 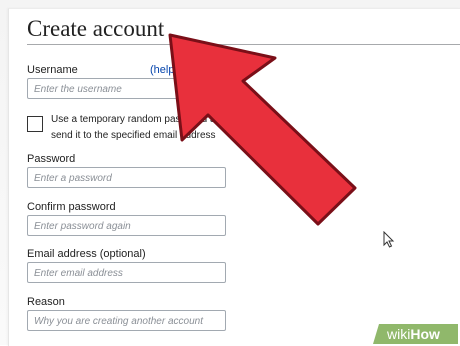 What do you see at coordinates (133, 135) in the screenshot?
I see `temp-password-line-2: send it to the specified email address` at bounding box center [133, 135].